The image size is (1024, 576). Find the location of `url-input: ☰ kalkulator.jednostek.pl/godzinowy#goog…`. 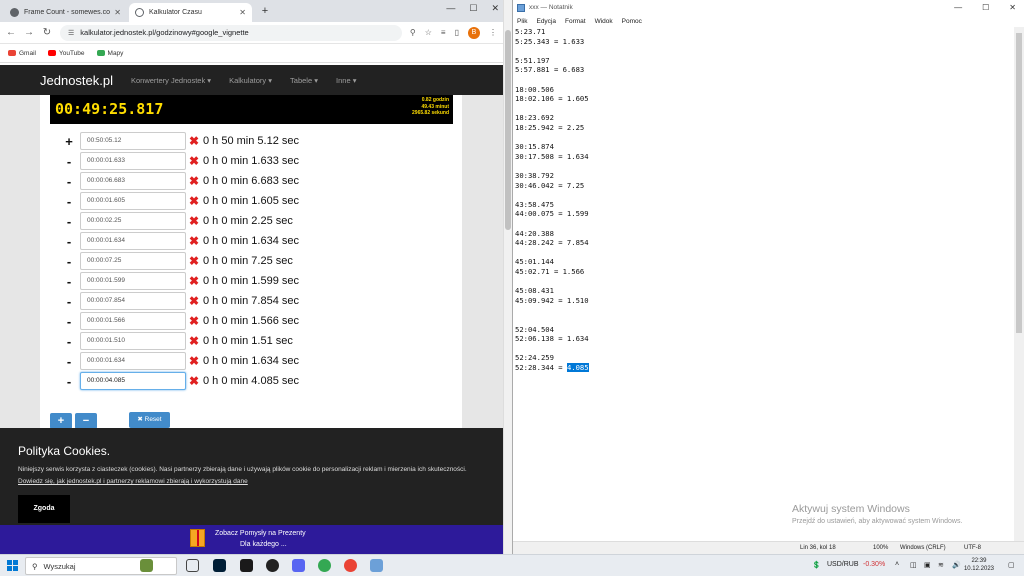

url-input: ☰ kalkulator.jednostek.pl/godzinowy#goog… is located at coordinates (231, 32).